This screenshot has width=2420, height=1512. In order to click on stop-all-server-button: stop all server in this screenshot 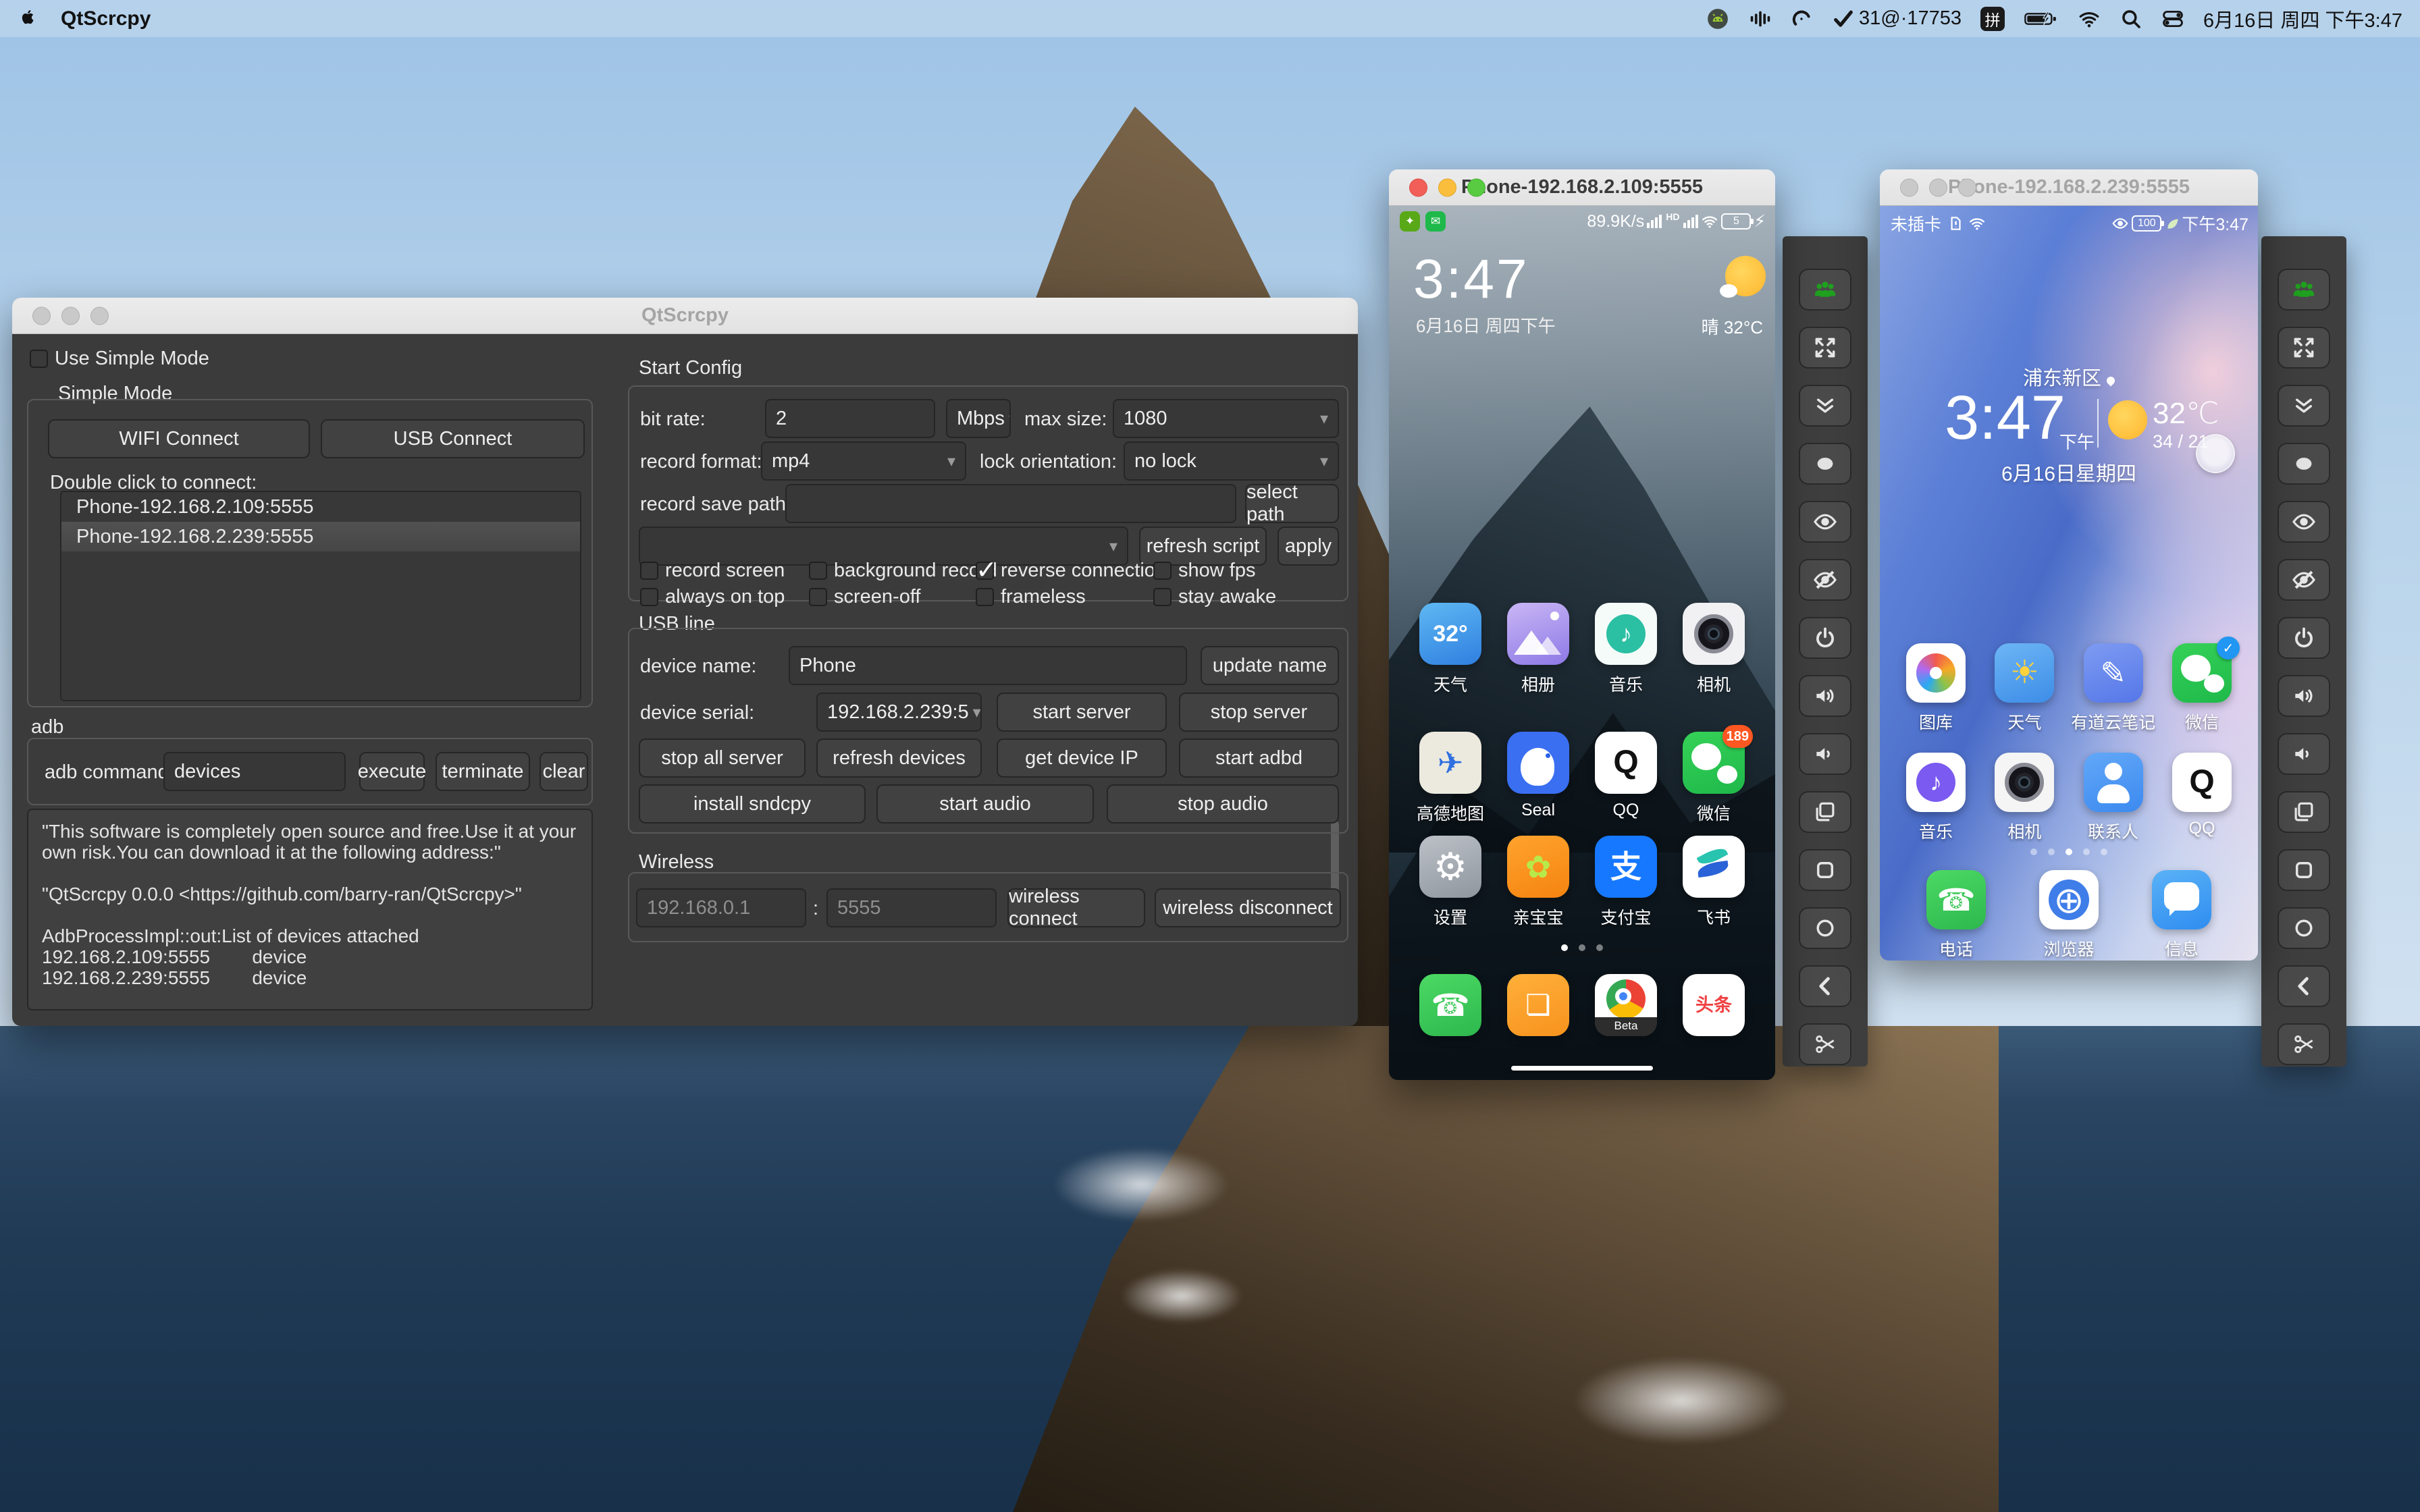, I will do `click(722, 758)`.